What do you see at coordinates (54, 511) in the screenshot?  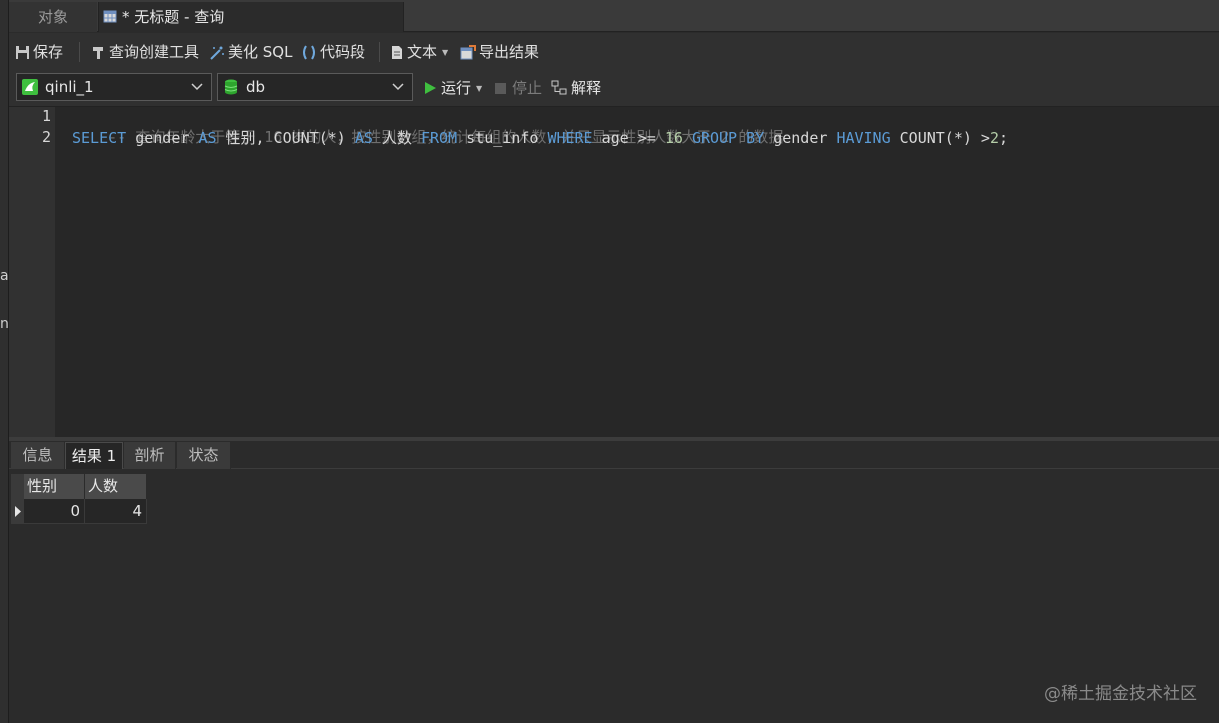 I see `table-cell: 0` at bounding box center [54, 511].